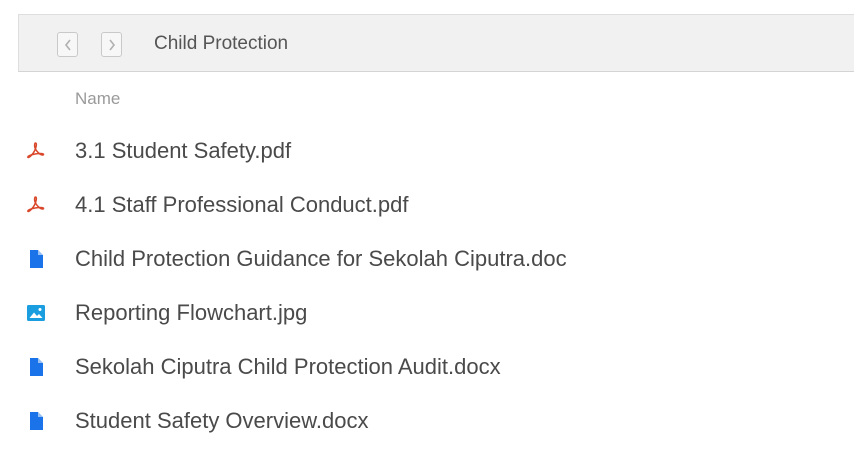 This screenshot has width=854, height=449. What do you see at coordinates (427, 314) in the screenshot?
I see `file-row: Reporting Flowchart.jpg` at bounding box center [427, 314].